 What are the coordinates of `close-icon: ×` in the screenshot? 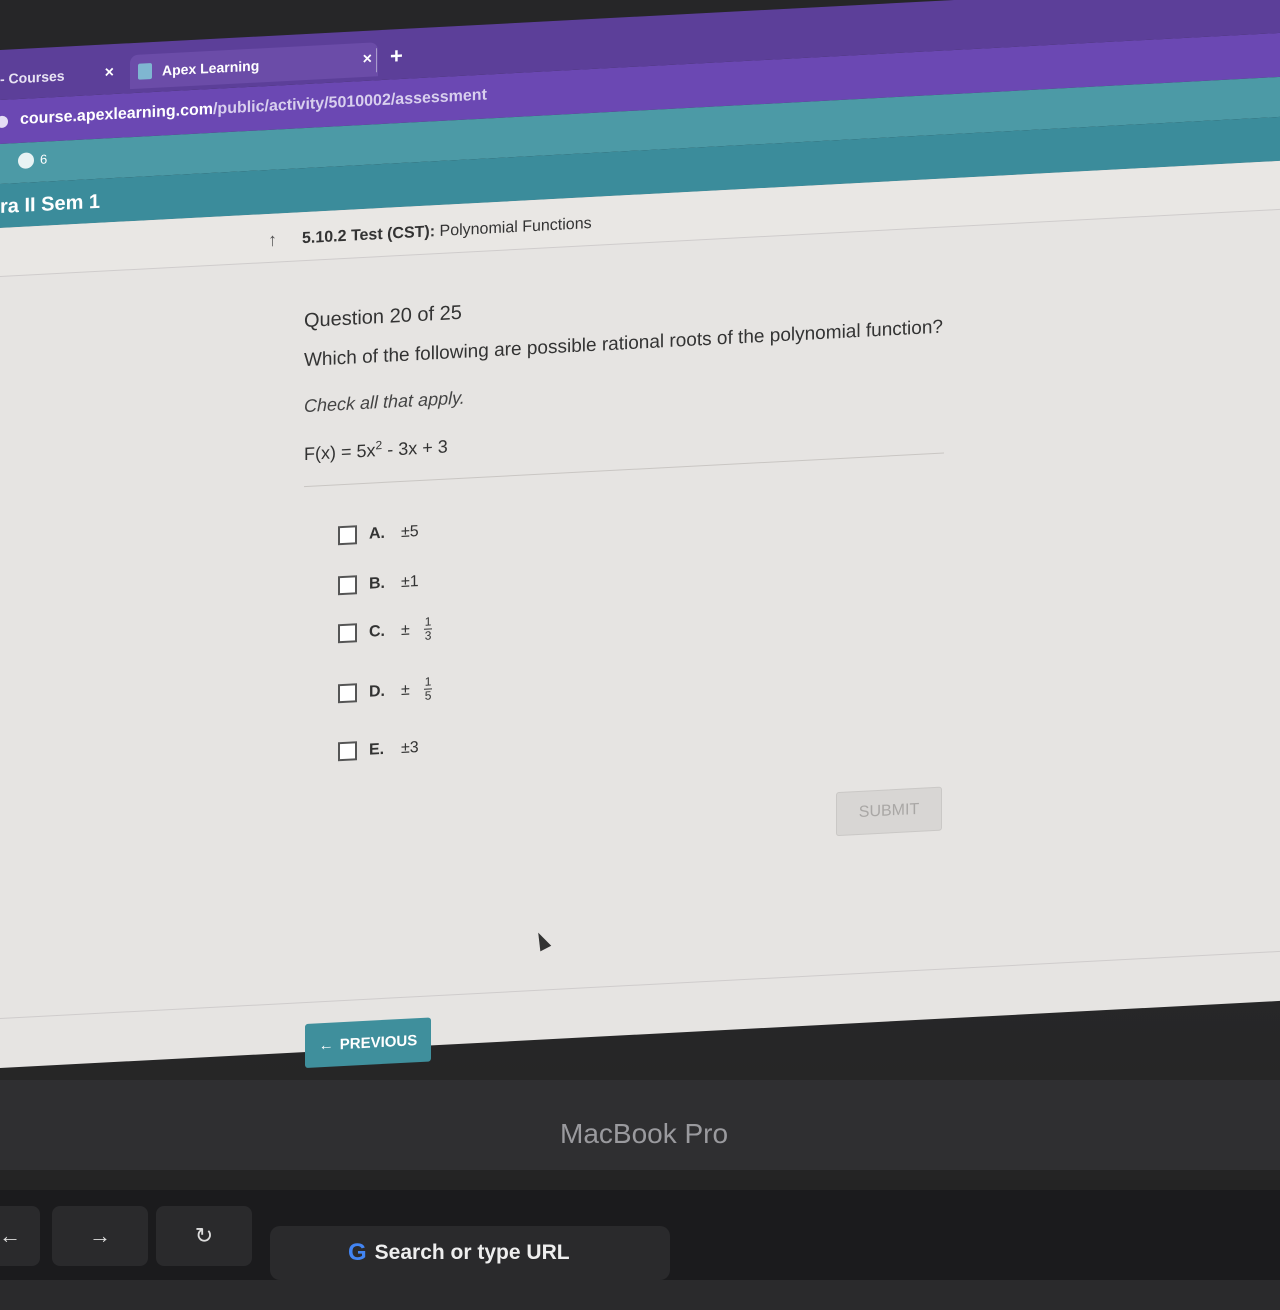 It's located at (112, 73).